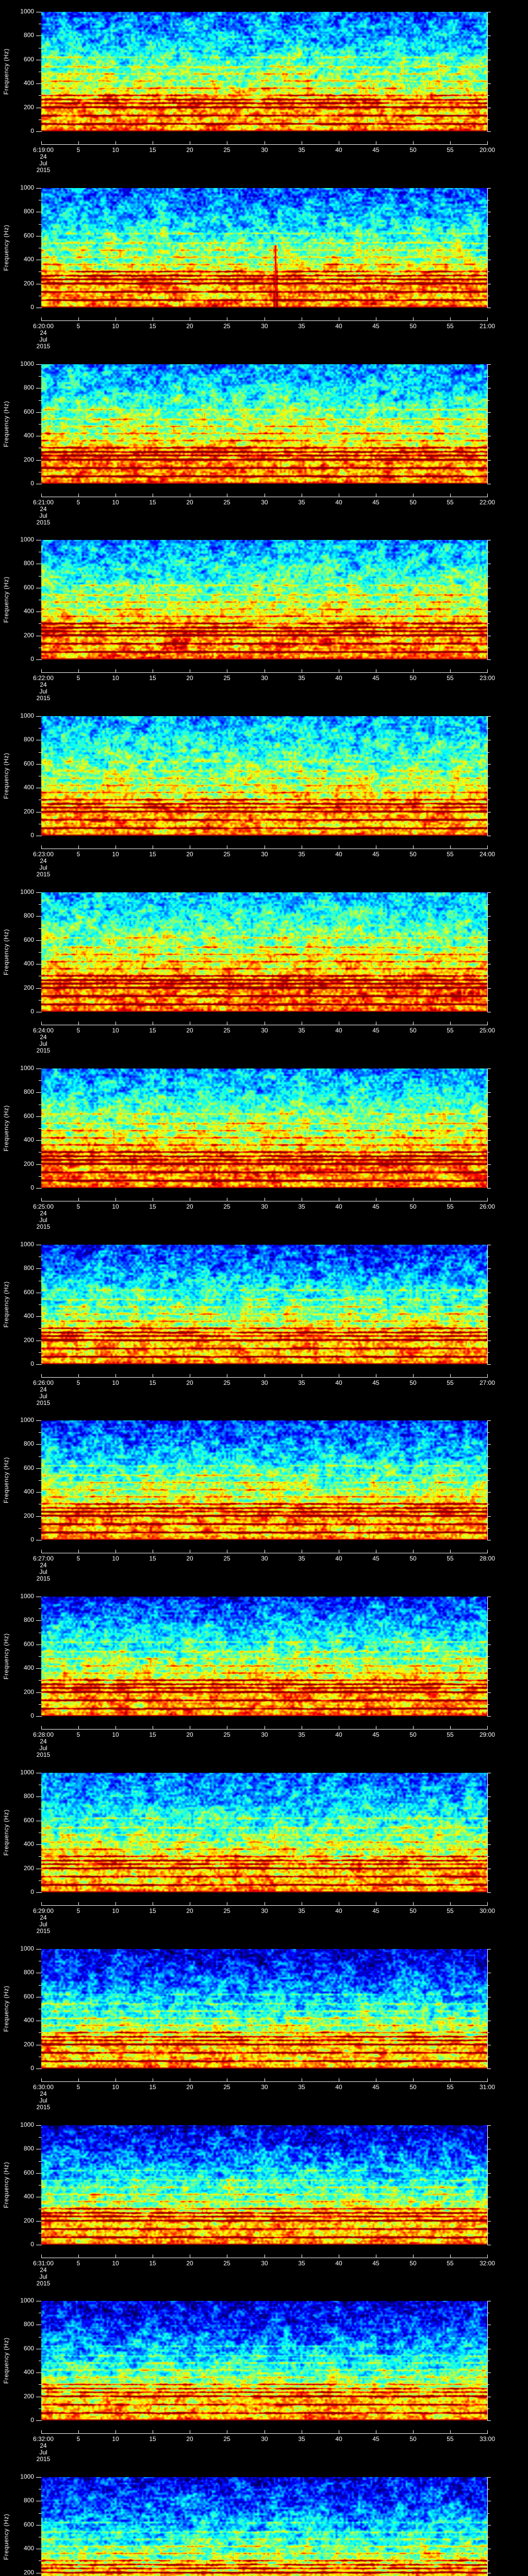 This screenshot has width=528, height=2576. Describe the element at coordinates (487, 1910) in the screenshot. I see `end-time-label: 30:00` at that location.